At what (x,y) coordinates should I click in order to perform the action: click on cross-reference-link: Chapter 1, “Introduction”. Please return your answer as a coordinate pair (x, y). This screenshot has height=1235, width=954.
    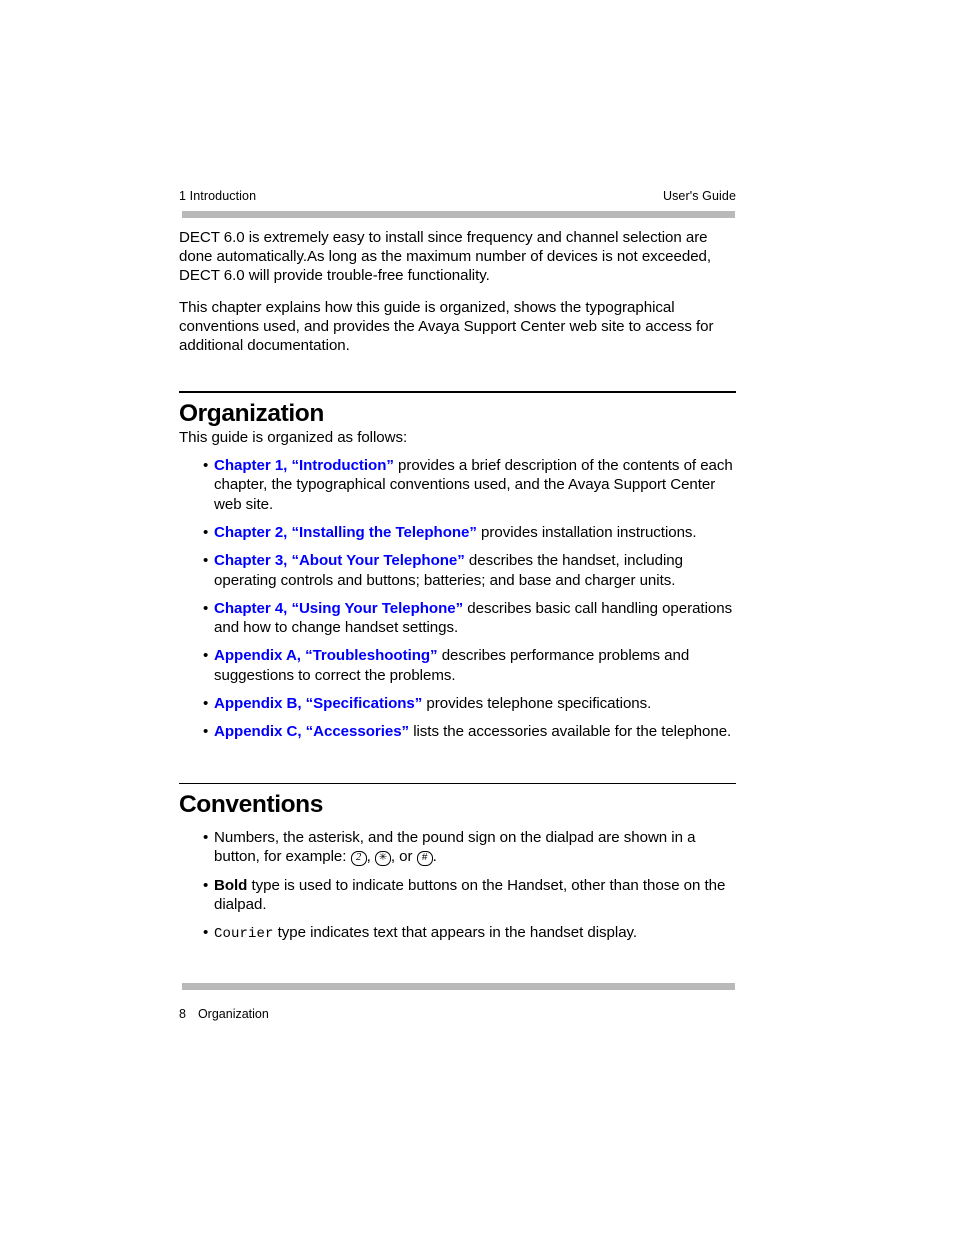
    Looking at the image, I should click on (304, 465).